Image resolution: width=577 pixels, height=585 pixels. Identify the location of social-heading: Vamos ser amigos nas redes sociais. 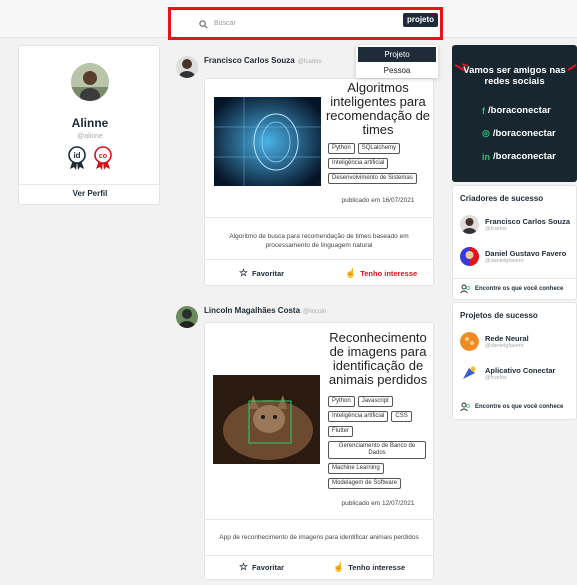
(514, 76).